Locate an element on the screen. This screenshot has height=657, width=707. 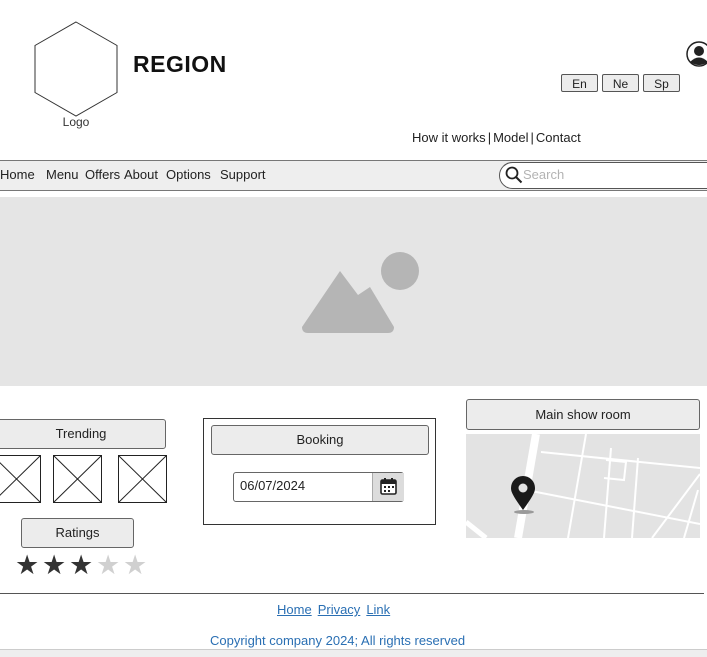
footer-link-link: Link is located at coordinates (378, 609).